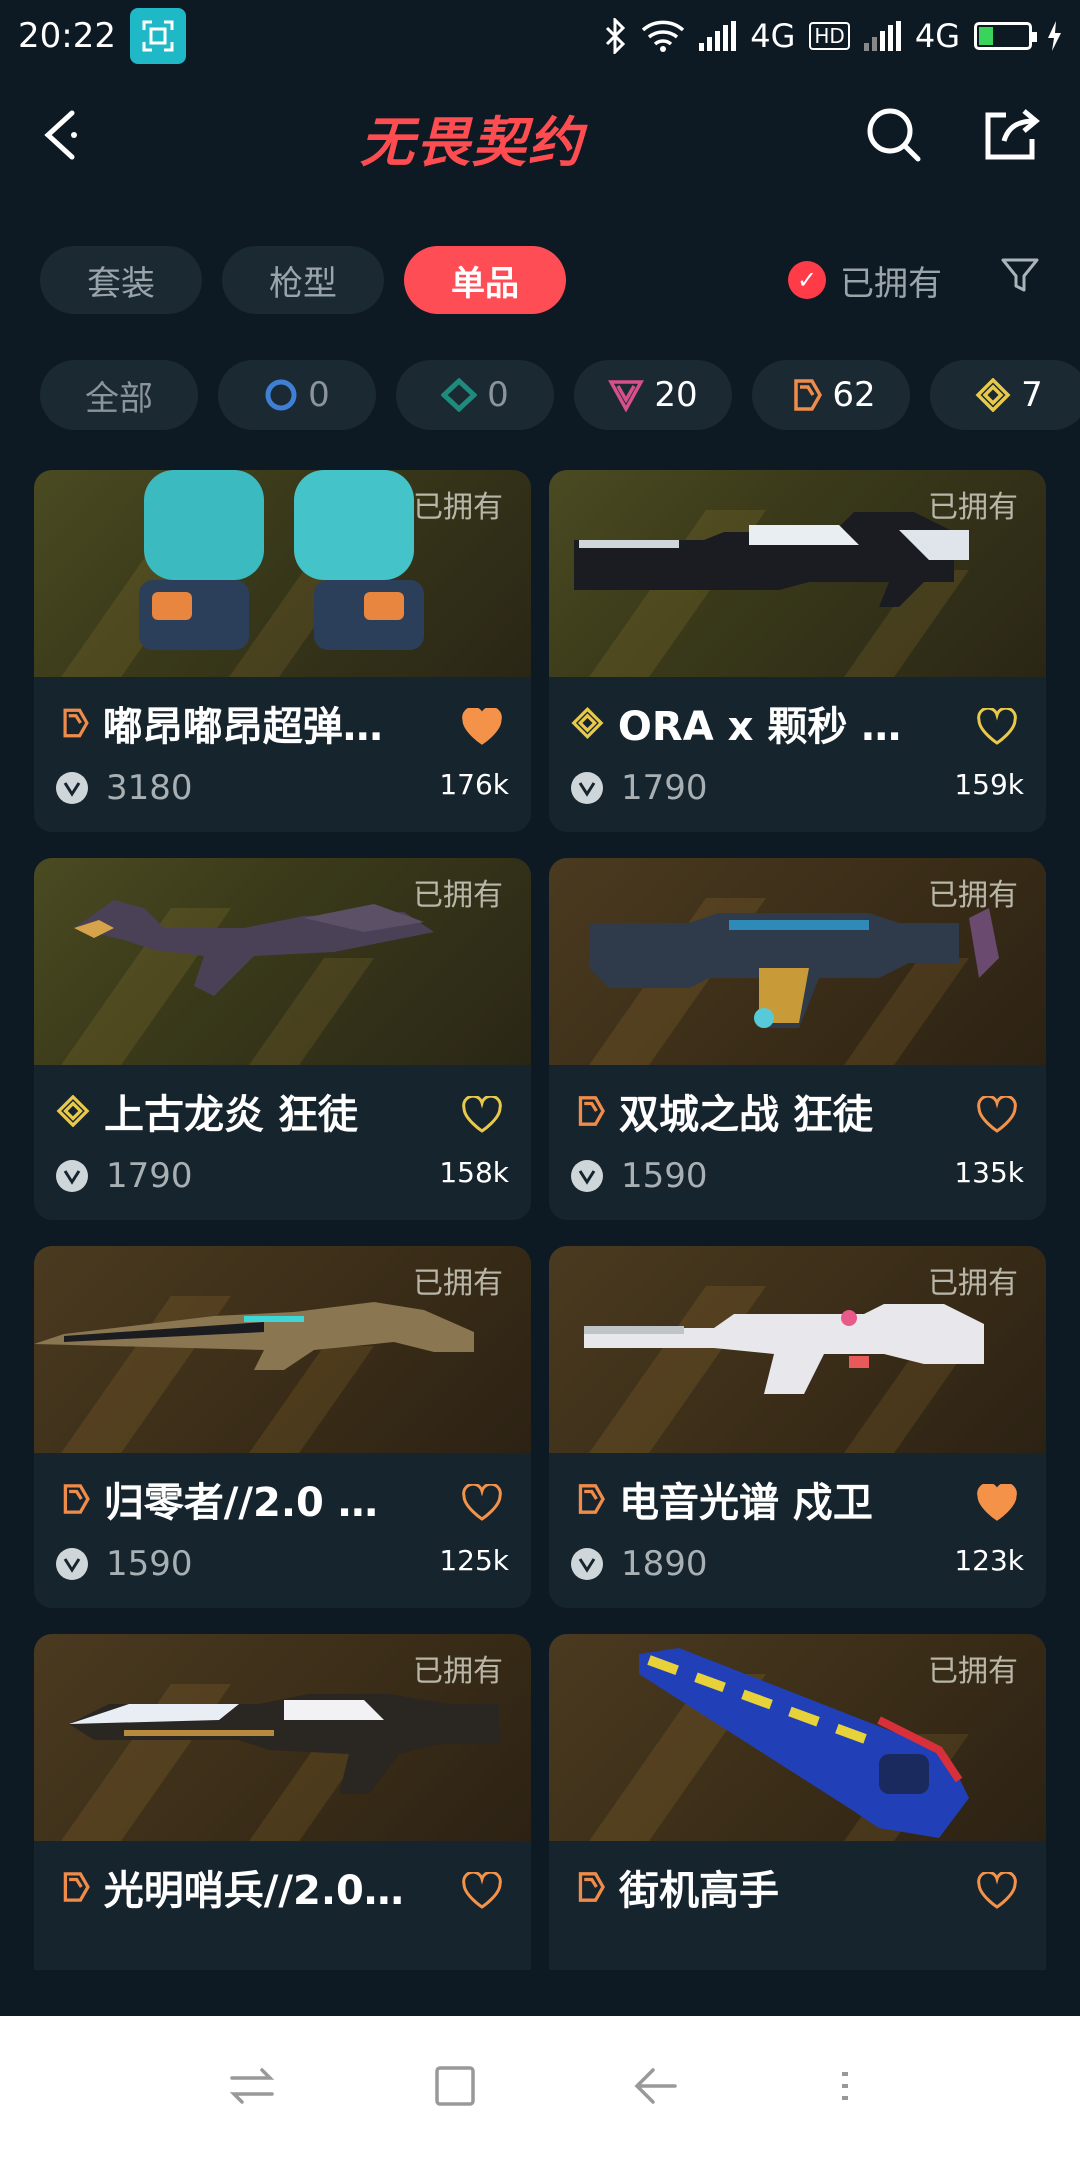 This screenshot has height=2160, width=1080. What do you see at coordinates (937, 36) in the screenshot?
I see `network-type-2: 4G` at bounding box center [937, 36].